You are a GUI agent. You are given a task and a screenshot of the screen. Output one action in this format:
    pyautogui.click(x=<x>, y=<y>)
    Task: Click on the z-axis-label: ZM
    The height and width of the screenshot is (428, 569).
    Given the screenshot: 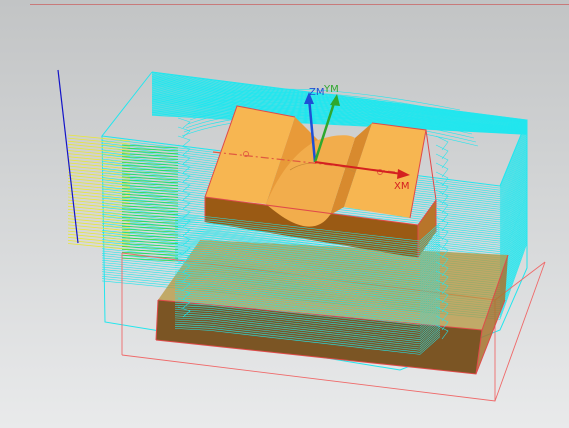 What is the action you would take?
    pyautogui.click(x=316, y=92)
    